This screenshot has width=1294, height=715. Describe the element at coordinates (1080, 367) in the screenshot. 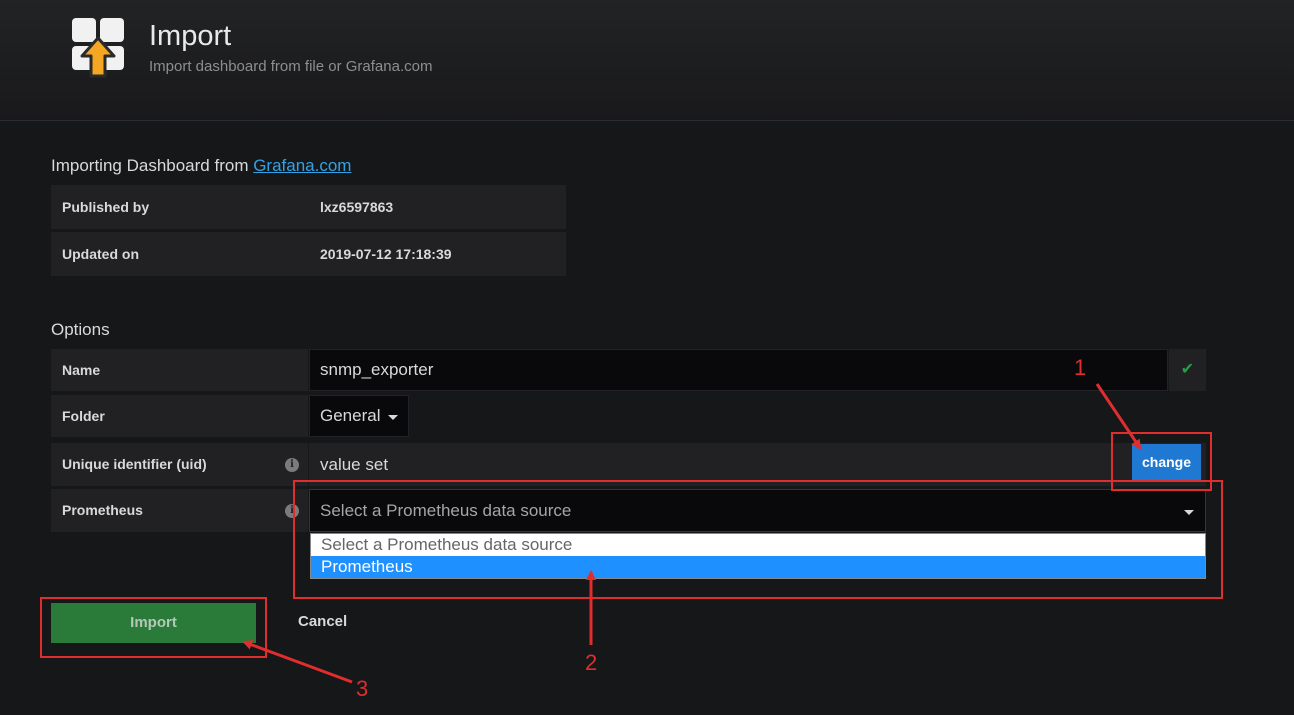

I see `annotation-number-1: 1` at that location.